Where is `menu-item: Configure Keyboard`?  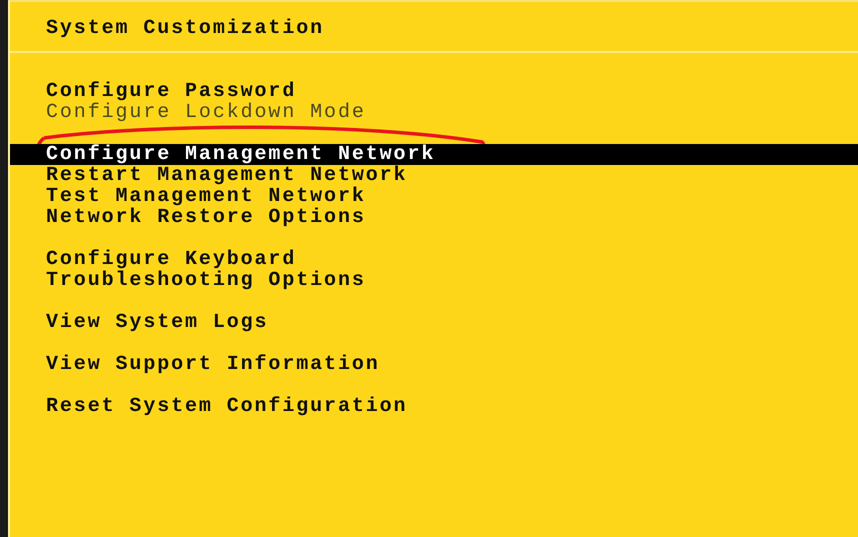
menu-item: Configure Keyboard is located at coordinates (434, 259).